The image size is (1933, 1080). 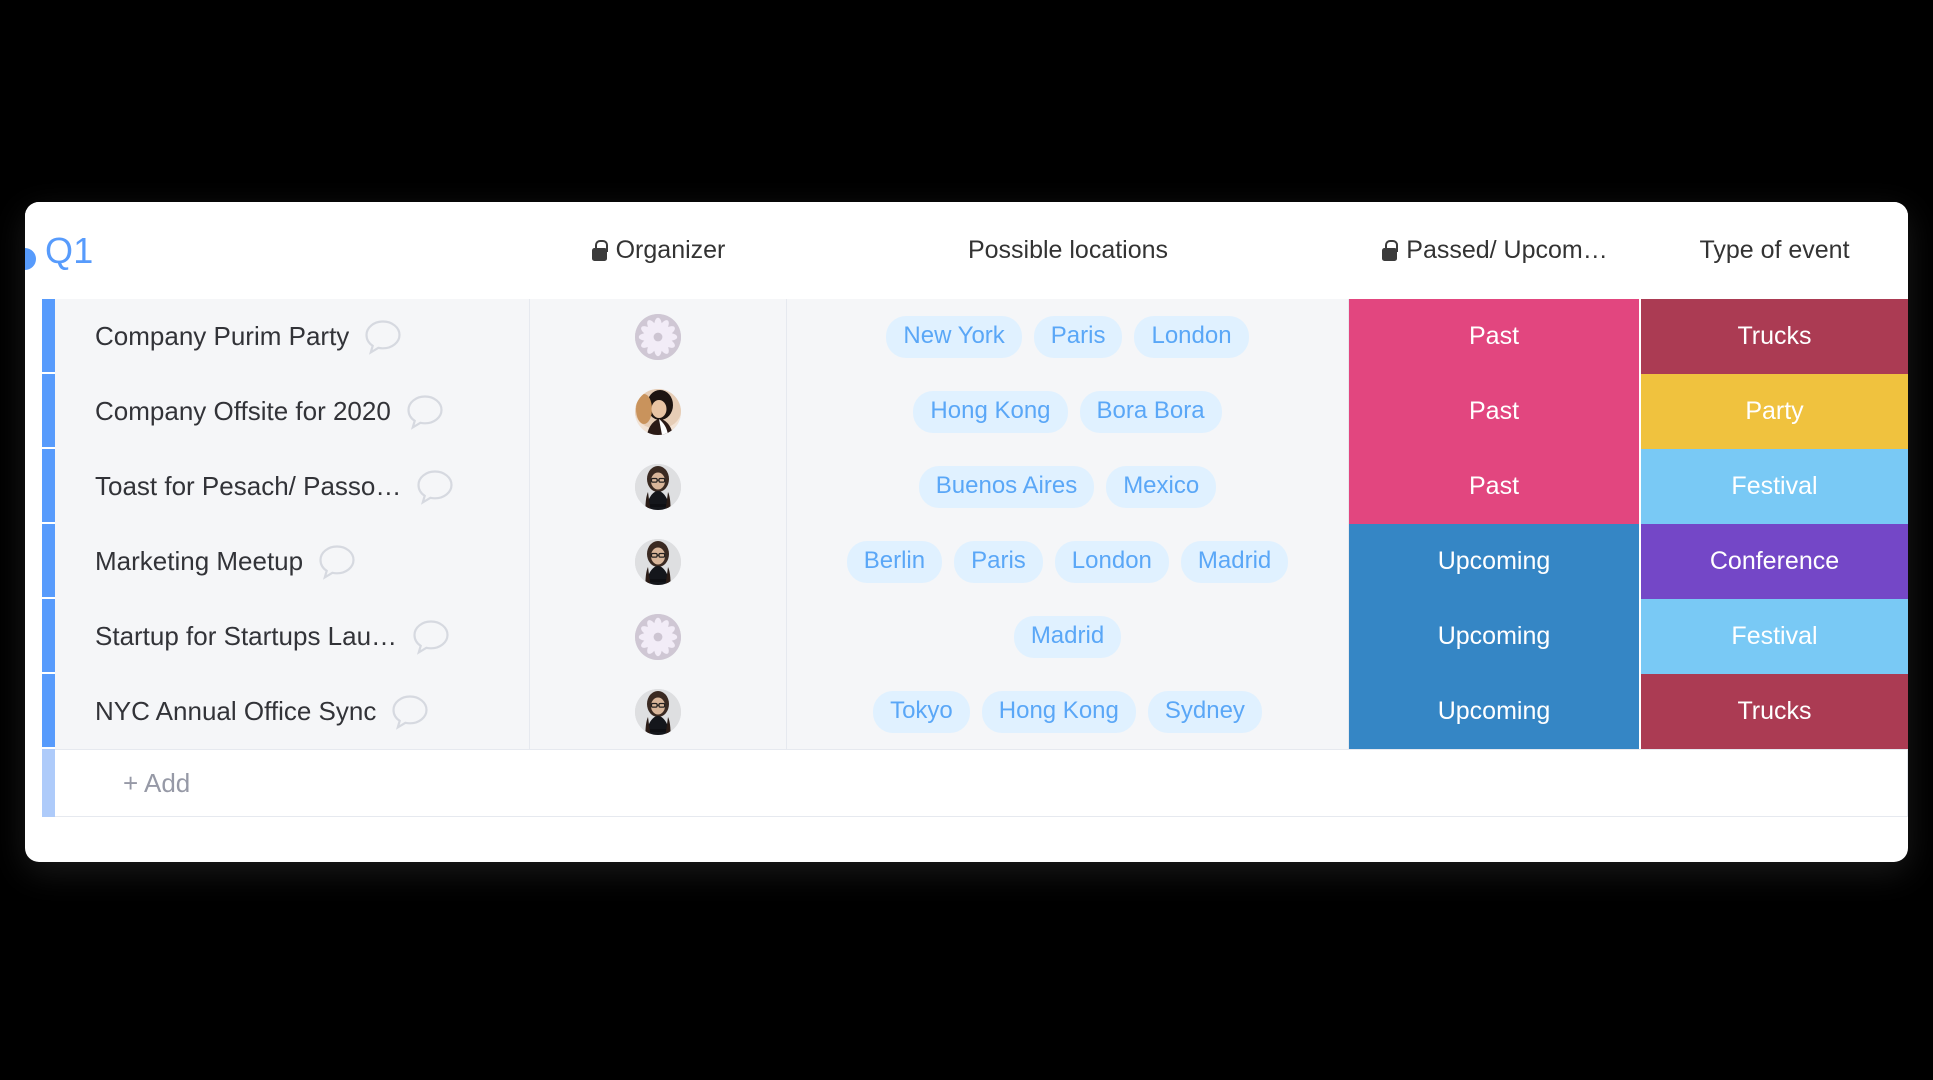 What do you see at coordinates (292, 711) in the screenshot?
I see `cell-item-name: NYC Annual Office Sync` at bounding box center [292, 711].